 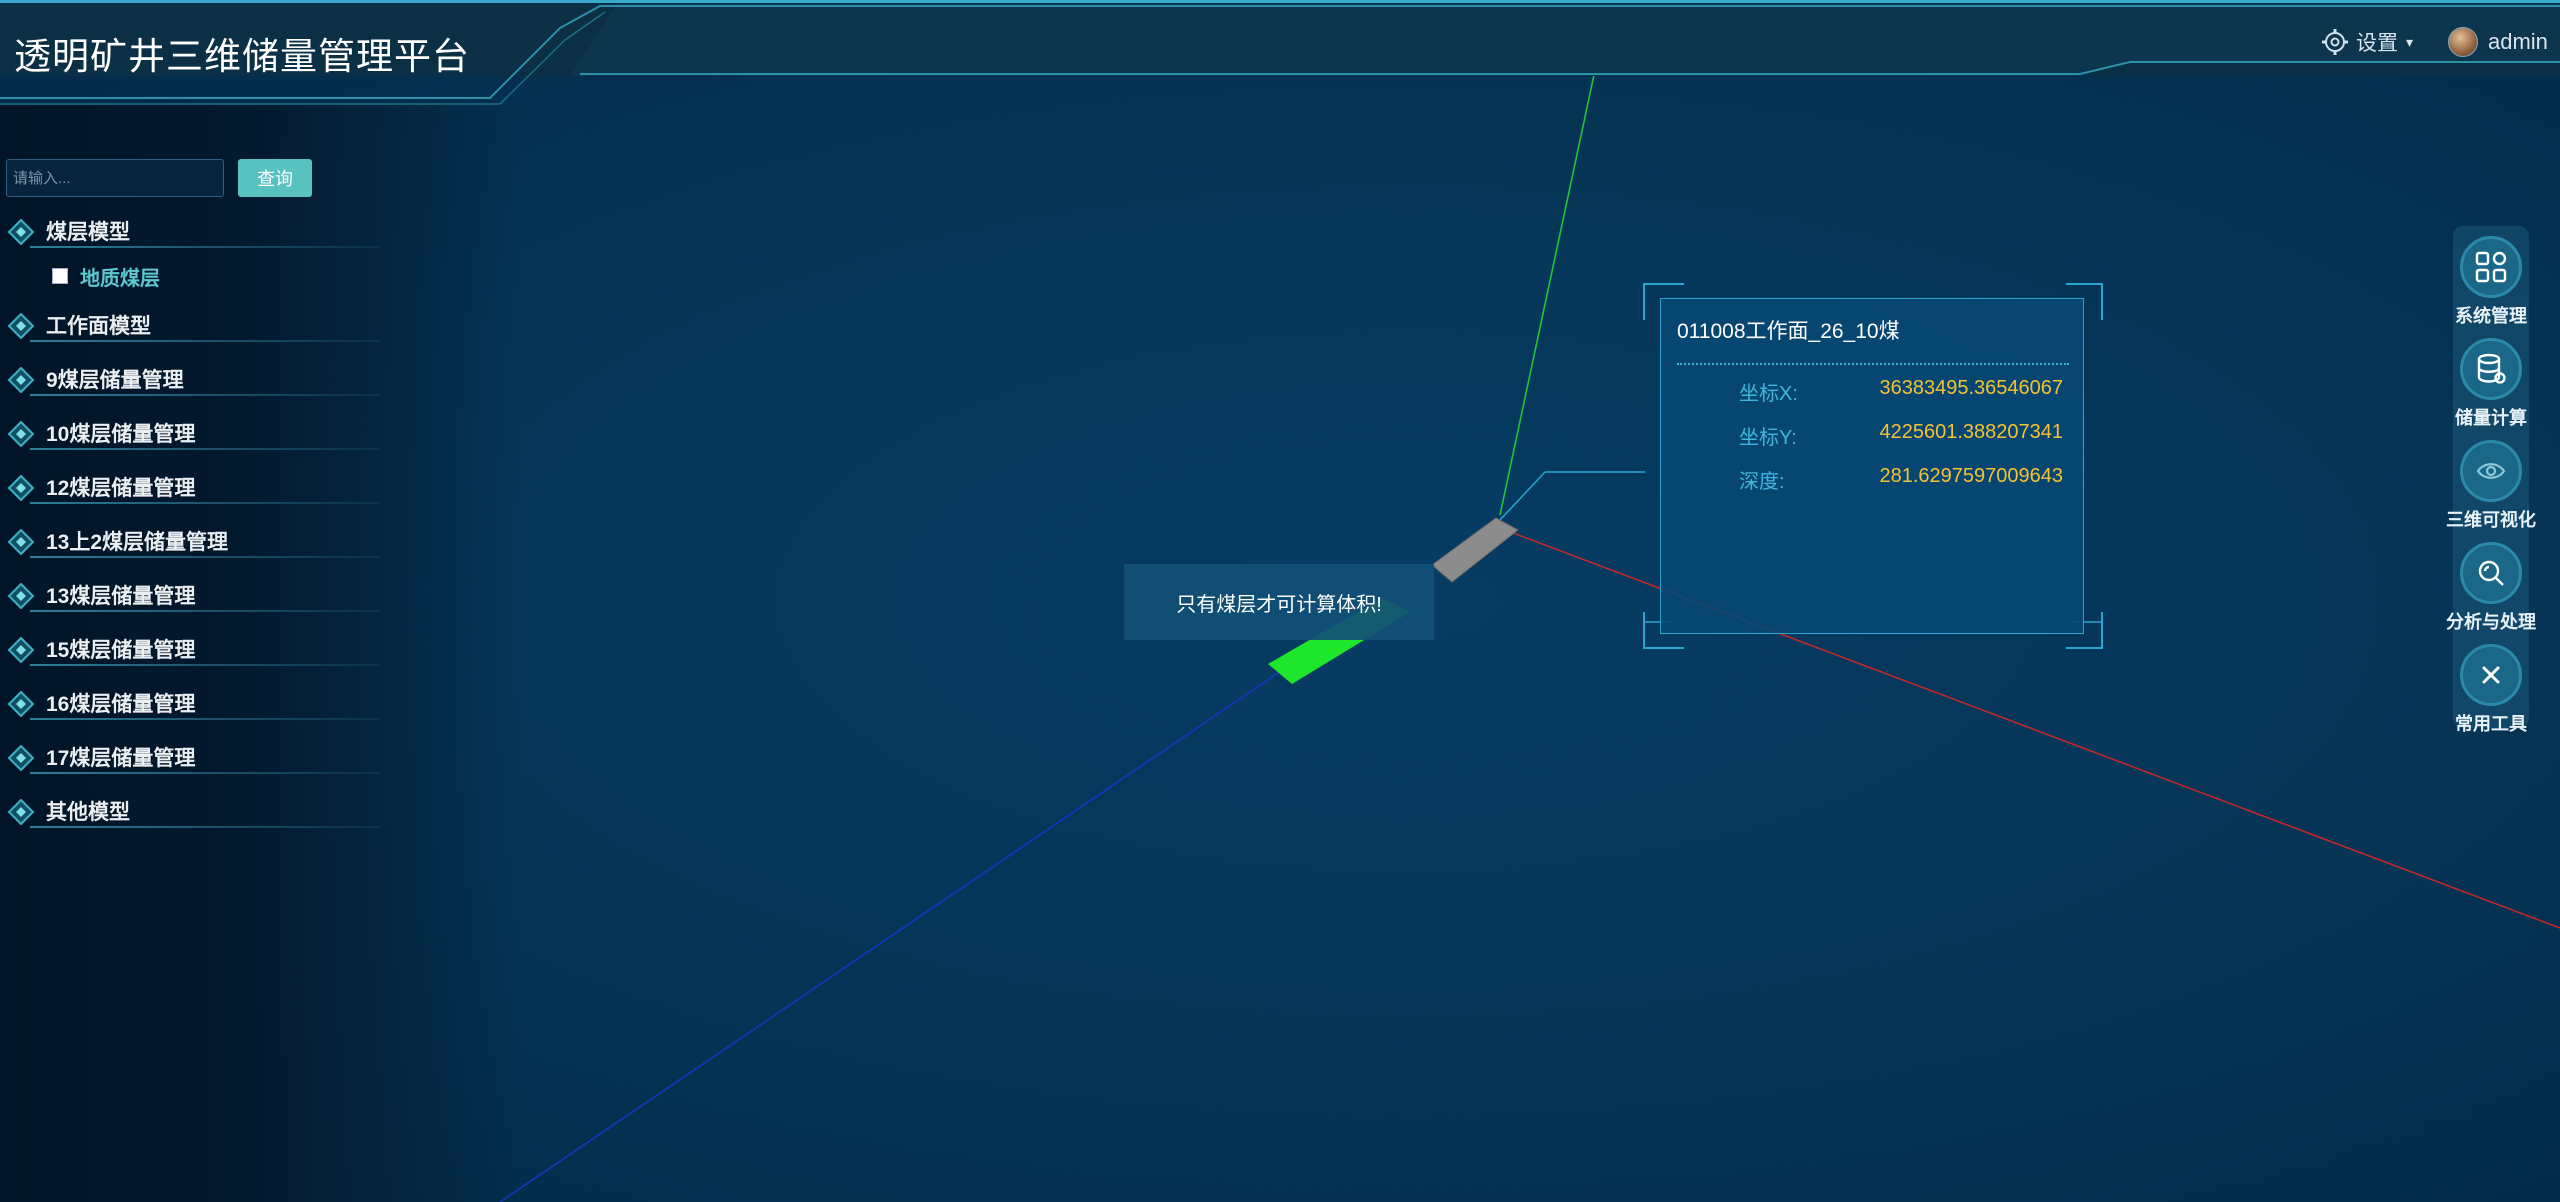 I want to click on tree-item-seam-13-upper-2: 13上2煤层储量管理, so click(x=194, y=540).